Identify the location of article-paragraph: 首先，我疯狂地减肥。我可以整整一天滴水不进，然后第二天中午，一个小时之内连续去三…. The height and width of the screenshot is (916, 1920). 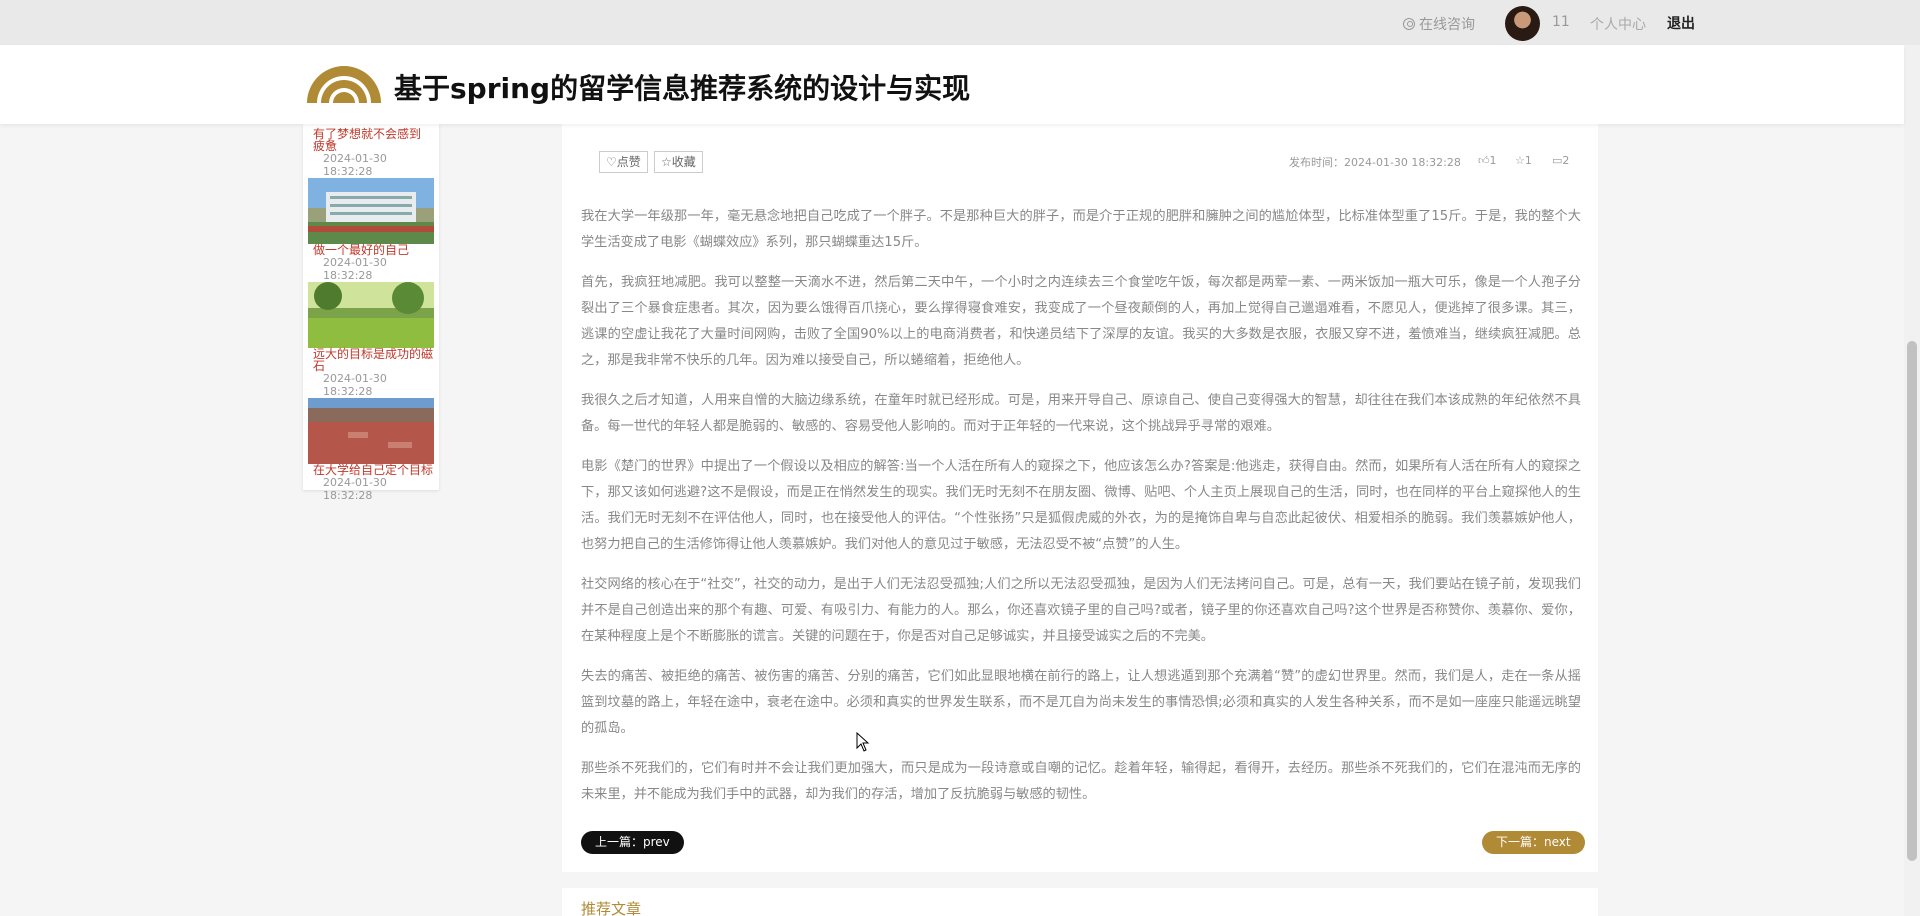
(1081, 321).